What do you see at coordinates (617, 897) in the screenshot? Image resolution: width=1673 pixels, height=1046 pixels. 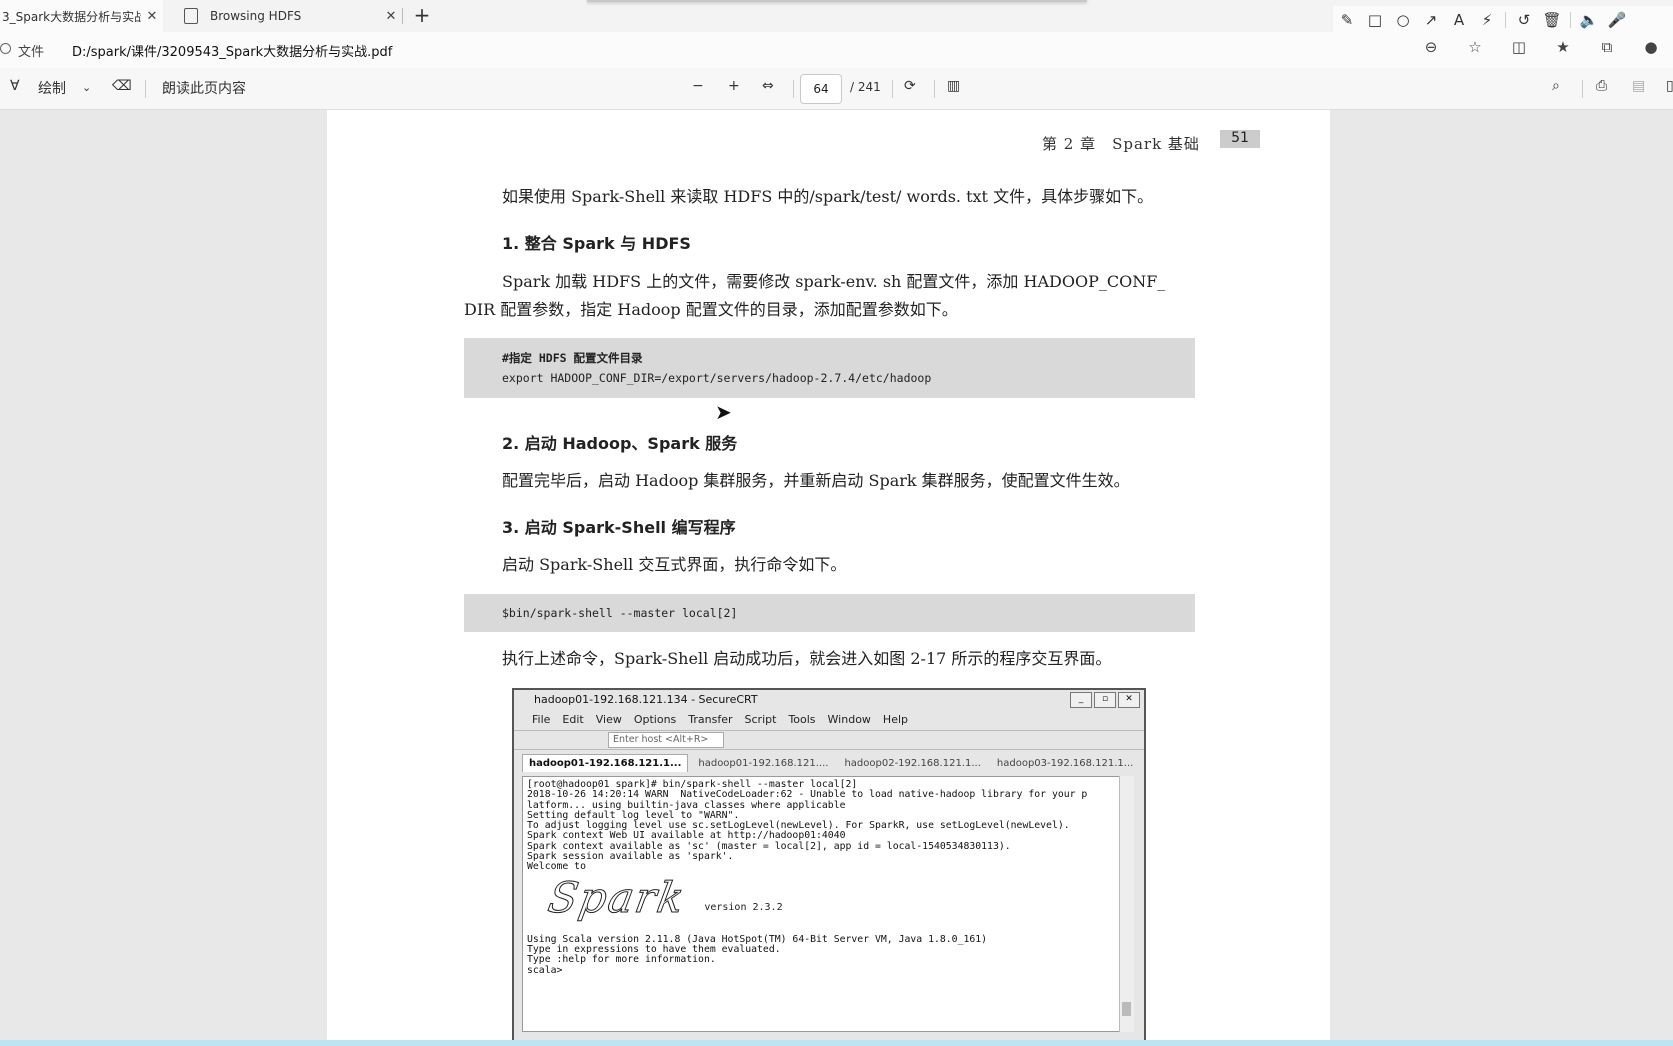 I see `spark-logo: Spark` at bounding box center [617, 897].